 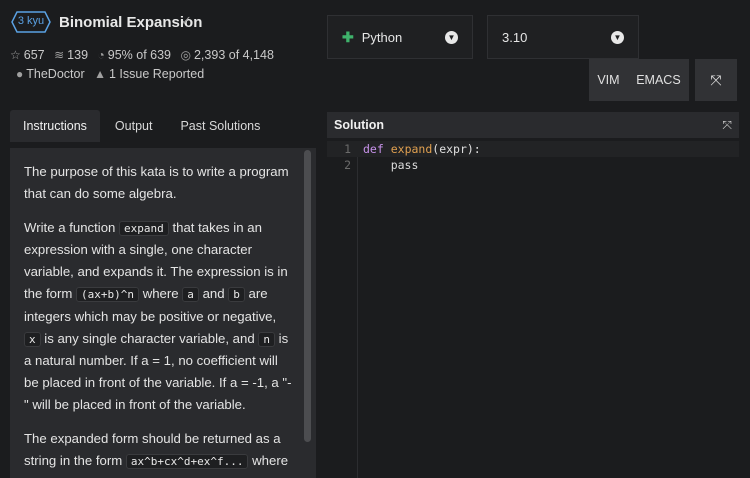 I want to click on rank-label: 3 kyu, so click(x=31, y=21).